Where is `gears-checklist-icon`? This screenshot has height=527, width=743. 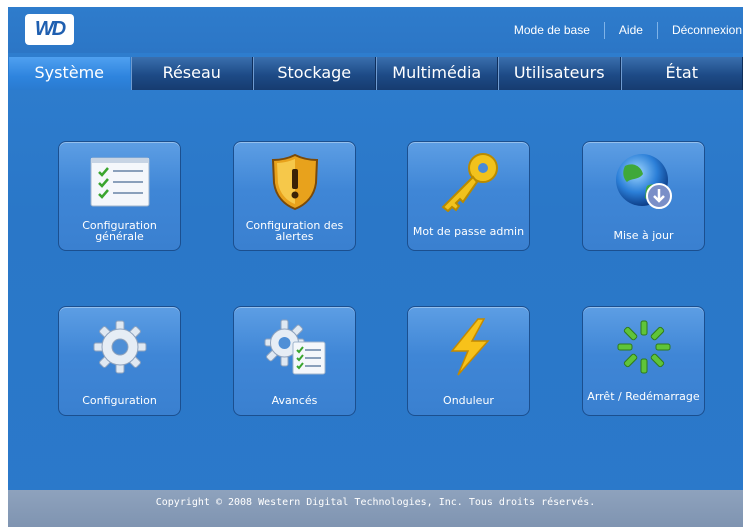
gears-checklist-icon is located at coordinates (294, 347).